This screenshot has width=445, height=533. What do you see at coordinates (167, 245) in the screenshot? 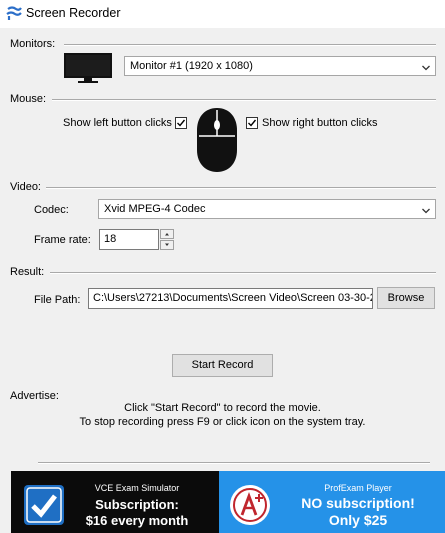
I see `frame-rate-down-button` at bounding box center [167, 245].